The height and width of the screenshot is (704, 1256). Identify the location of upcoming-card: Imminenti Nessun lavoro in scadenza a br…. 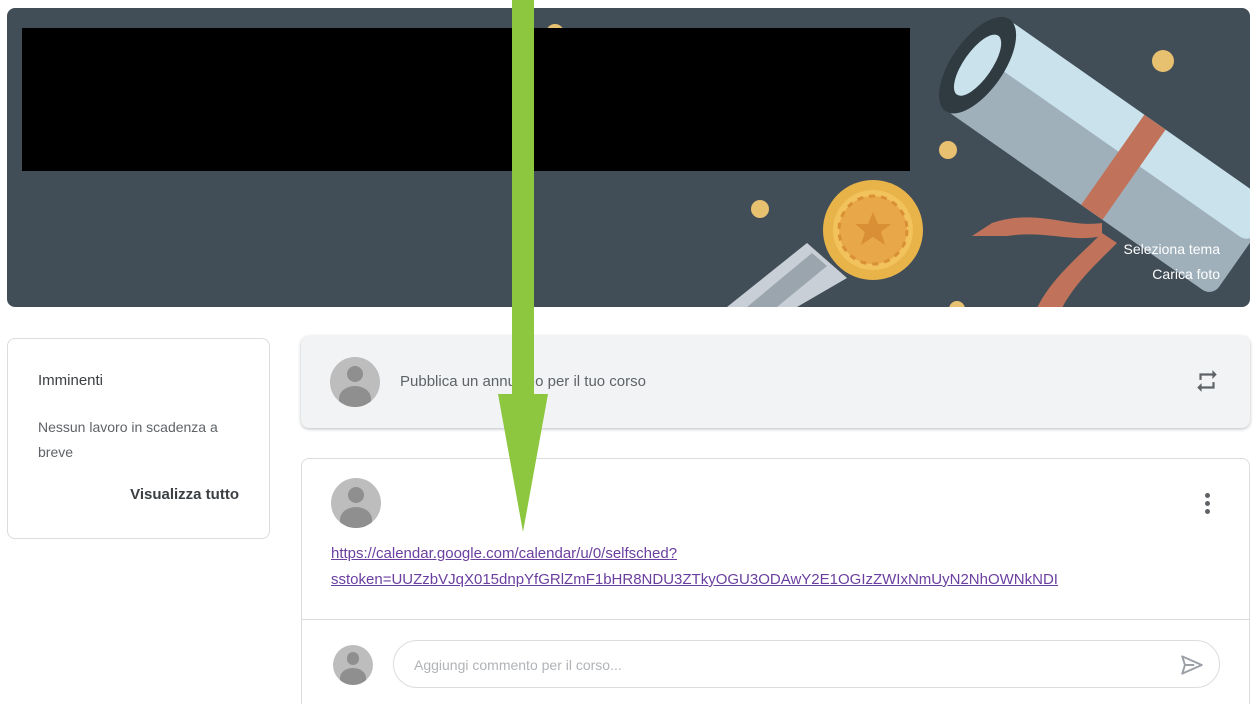
(138, 438).